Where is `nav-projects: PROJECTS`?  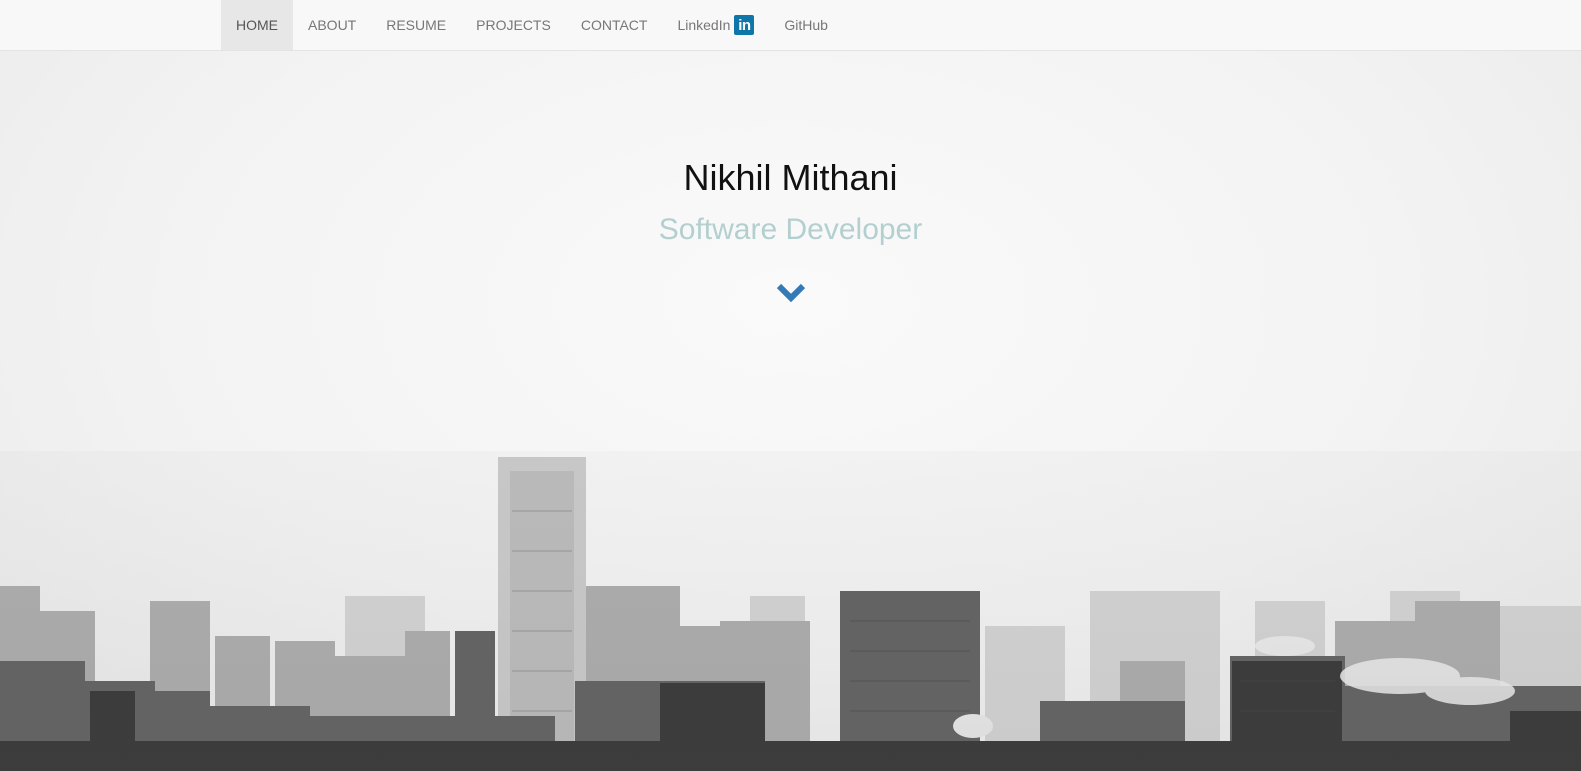
nav-projects: PROJECTS is located at coordinates (513, 25).